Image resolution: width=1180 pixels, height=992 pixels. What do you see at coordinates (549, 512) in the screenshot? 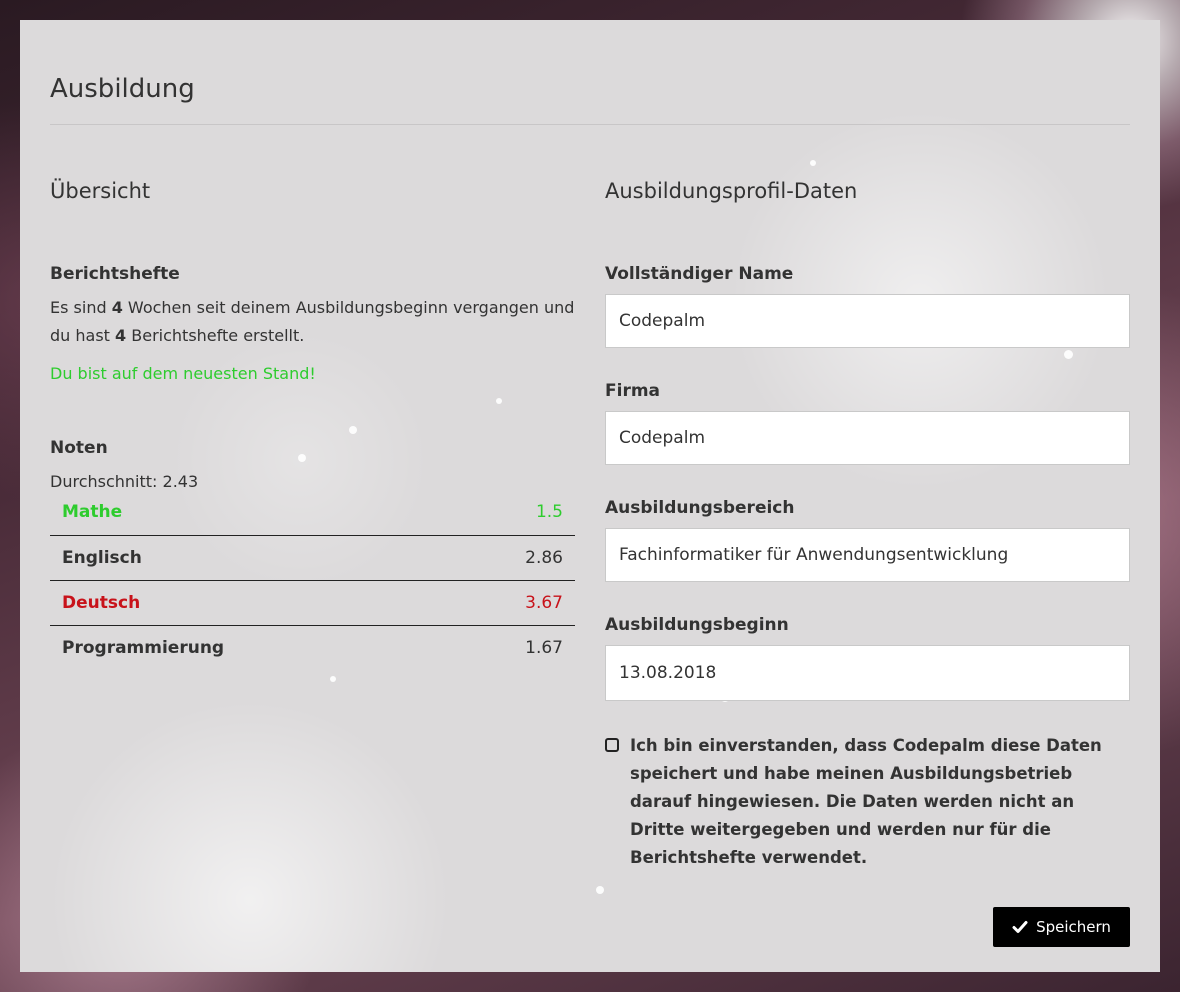
I see `grade-value: 1.5` at bounding box center [549, 512].